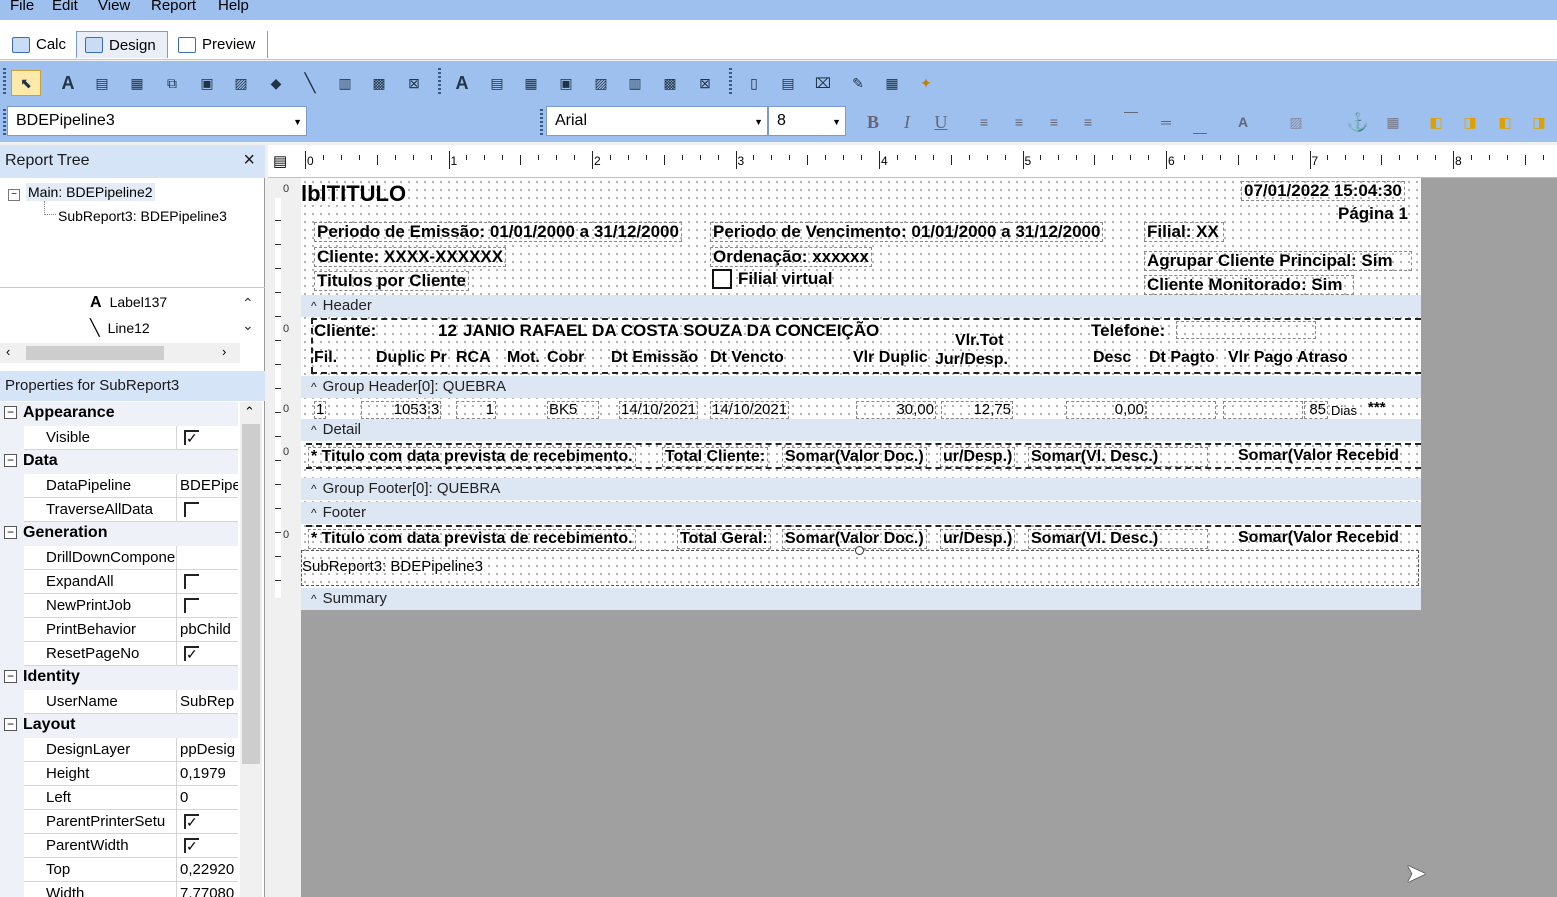 The width and height of the screenshot is (1557, 897). Describe the element at coordinates (859, 550) in the screenshot. I see `selection-handle` at that location.